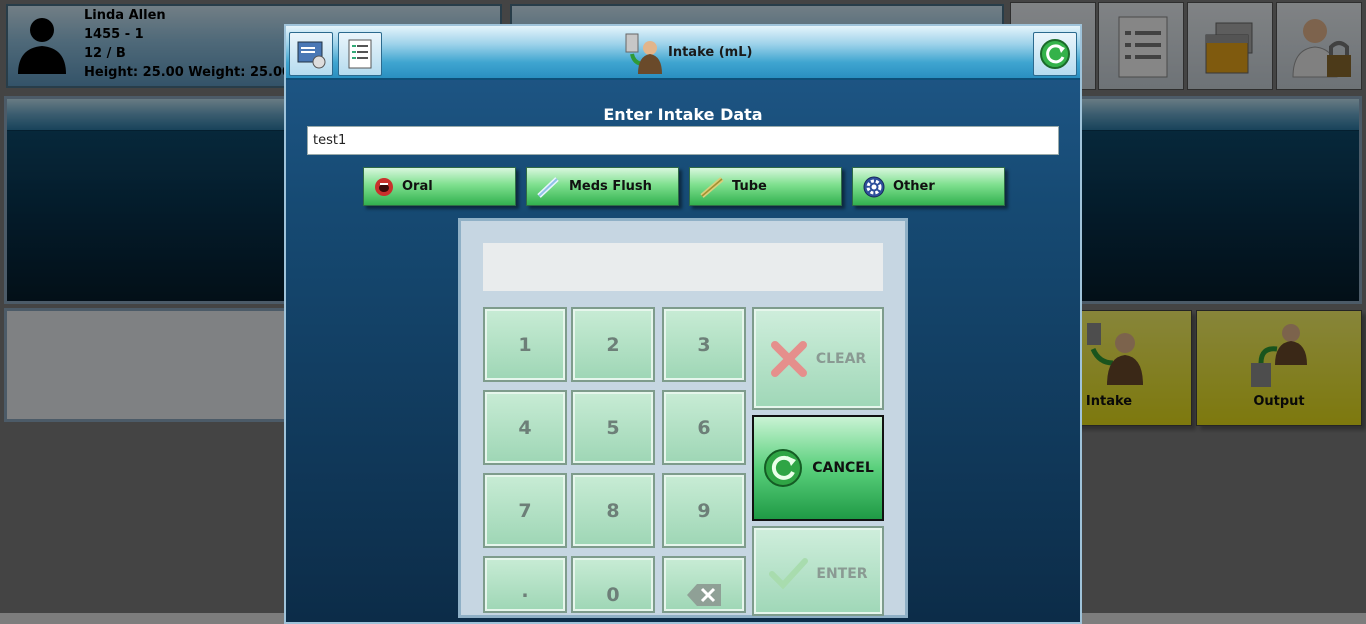 This screenshot has width=1366, height=624. I want to click on key-9: 9, so click(704, 510).